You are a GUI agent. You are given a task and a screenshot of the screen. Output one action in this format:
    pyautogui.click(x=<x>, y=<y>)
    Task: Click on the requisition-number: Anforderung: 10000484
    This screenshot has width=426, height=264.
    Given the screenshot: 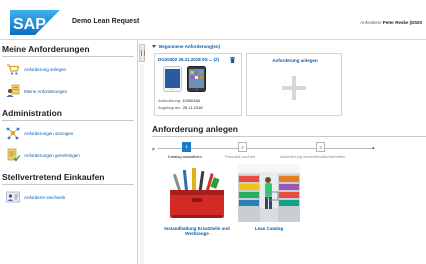 What is the action you would take?
    pyautogui.click(x=179, y=100)
    